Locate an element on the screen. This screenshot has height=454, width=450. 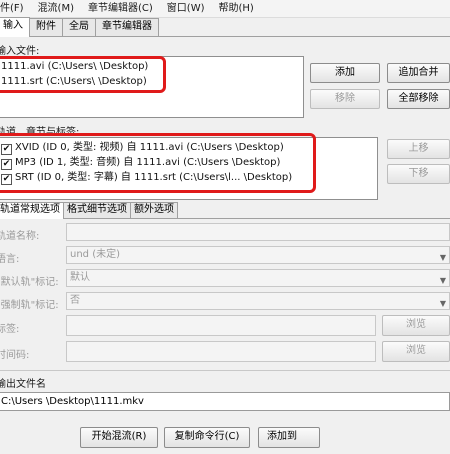
tags-browse-button: 浏览 is located at coordinates (416, 325).